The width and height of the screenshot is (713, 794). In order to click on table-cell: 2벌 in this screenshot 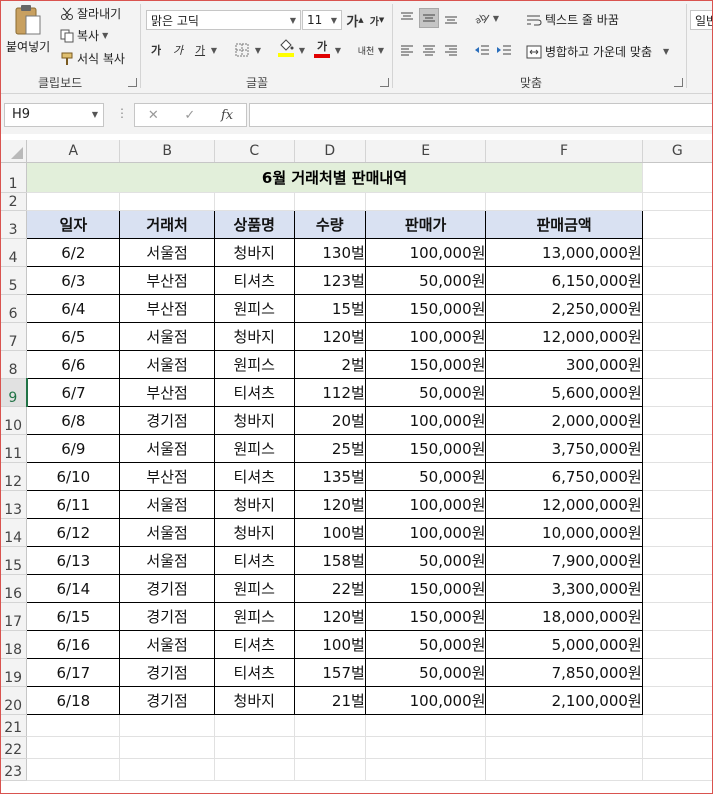, I will do `click(329, 364)`.